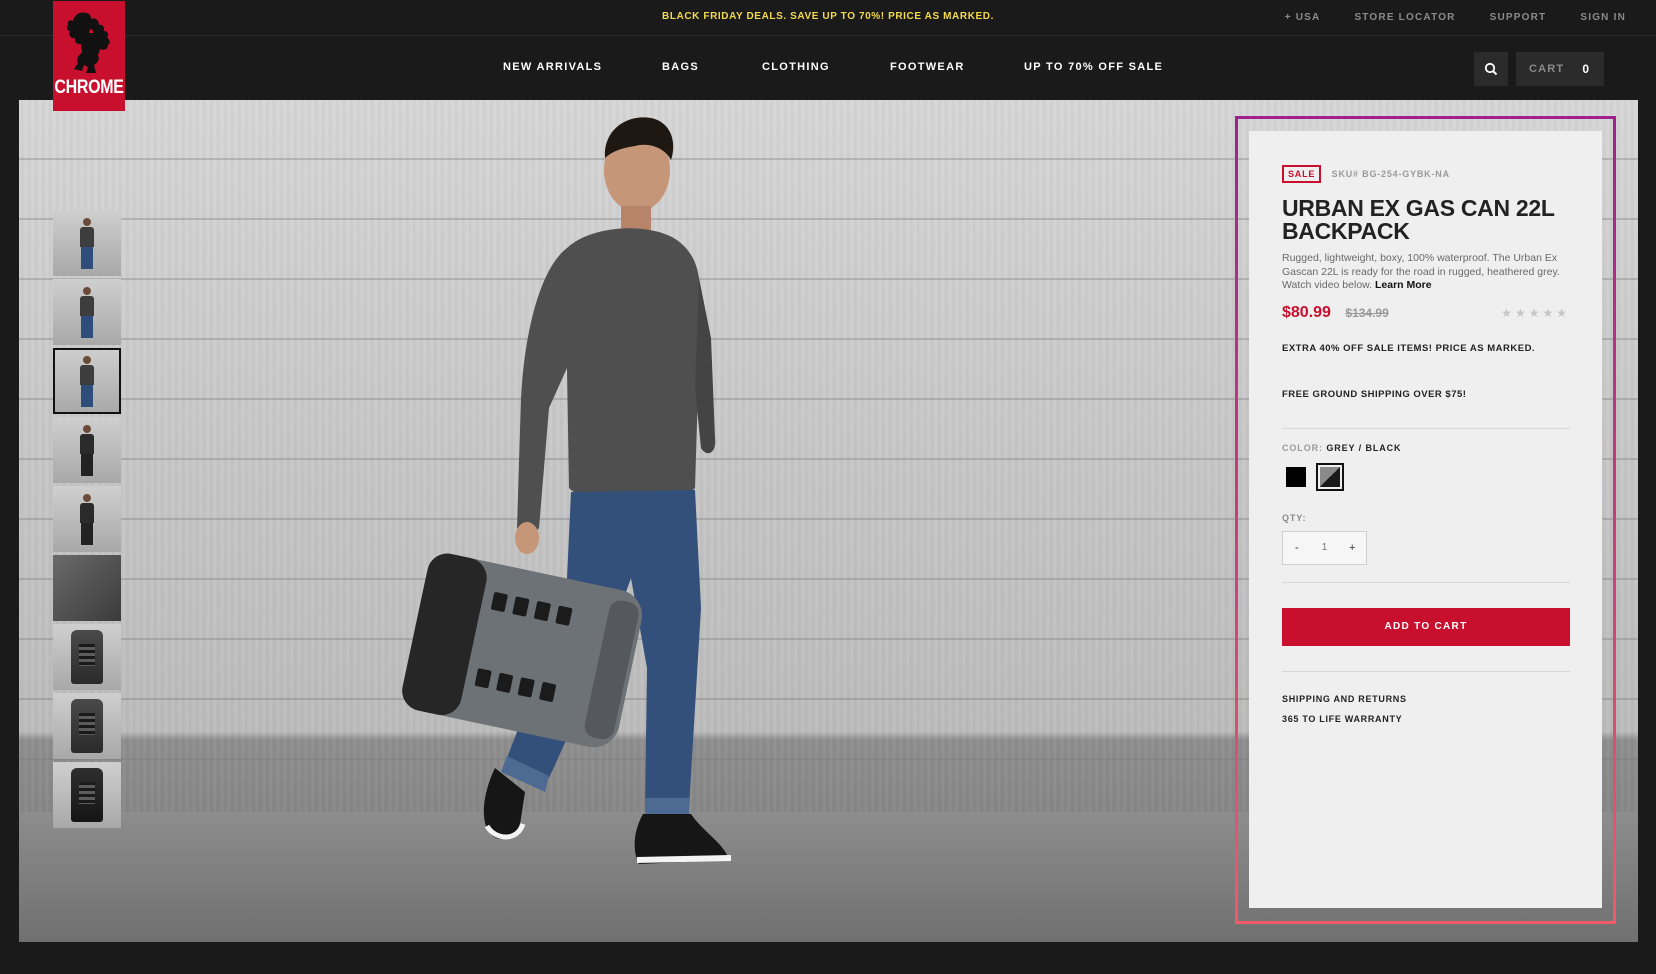 The image size is (1656, 974). Describe the element at coordinates (1364, 447) in the screenshot. I see `color-value: GREY / BLACK` at that location.